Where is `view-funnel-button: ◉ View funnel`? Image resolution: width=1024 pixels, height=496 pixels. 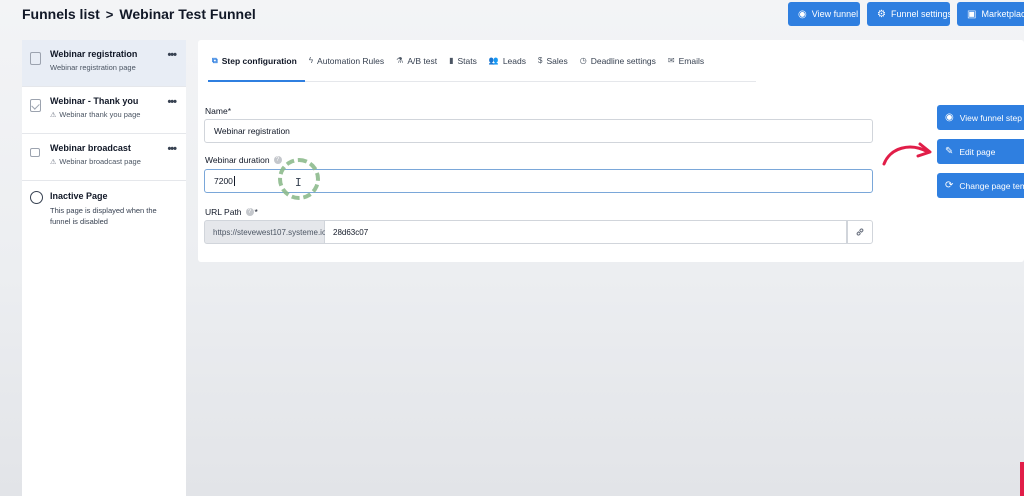 view-funnel-button: ◉ View funnel is located at coordinates (824, 14).